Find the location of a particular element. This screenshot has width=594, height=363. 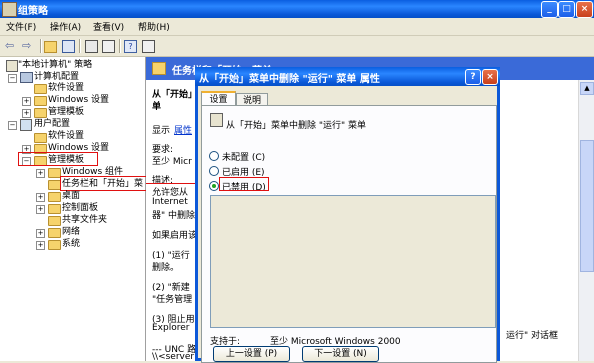

properties-icon is located at coordinates (91, 46).